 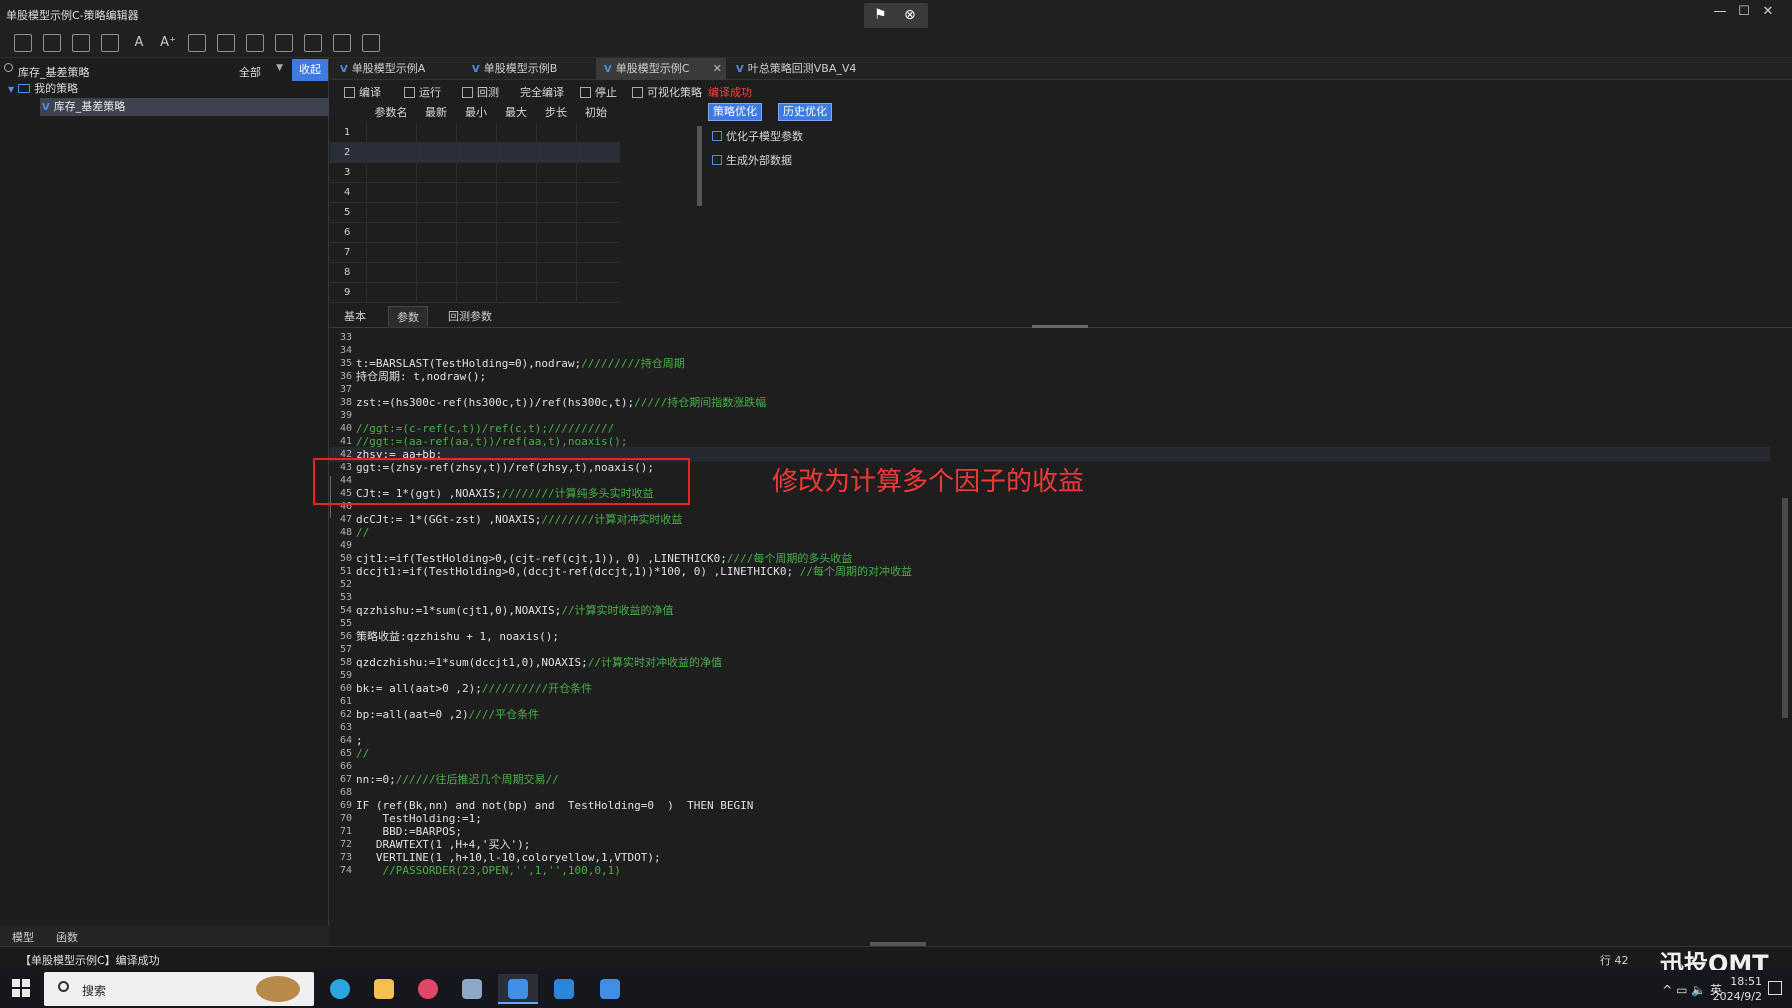 I want to click on panel-tabs: 基本 参数 回测参数, so click(x=1061, y=317).